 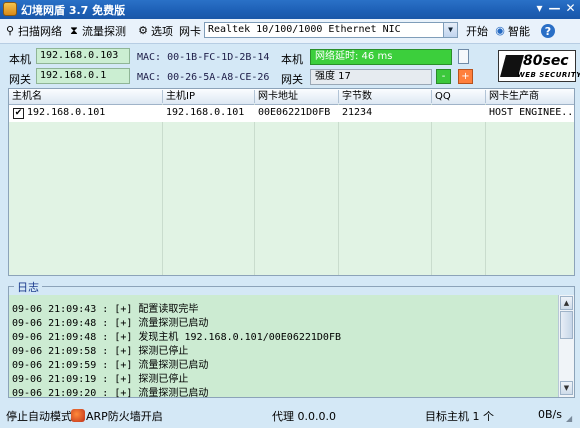 I want to click on strength-plus-button: +, so click(x=465, y=76).